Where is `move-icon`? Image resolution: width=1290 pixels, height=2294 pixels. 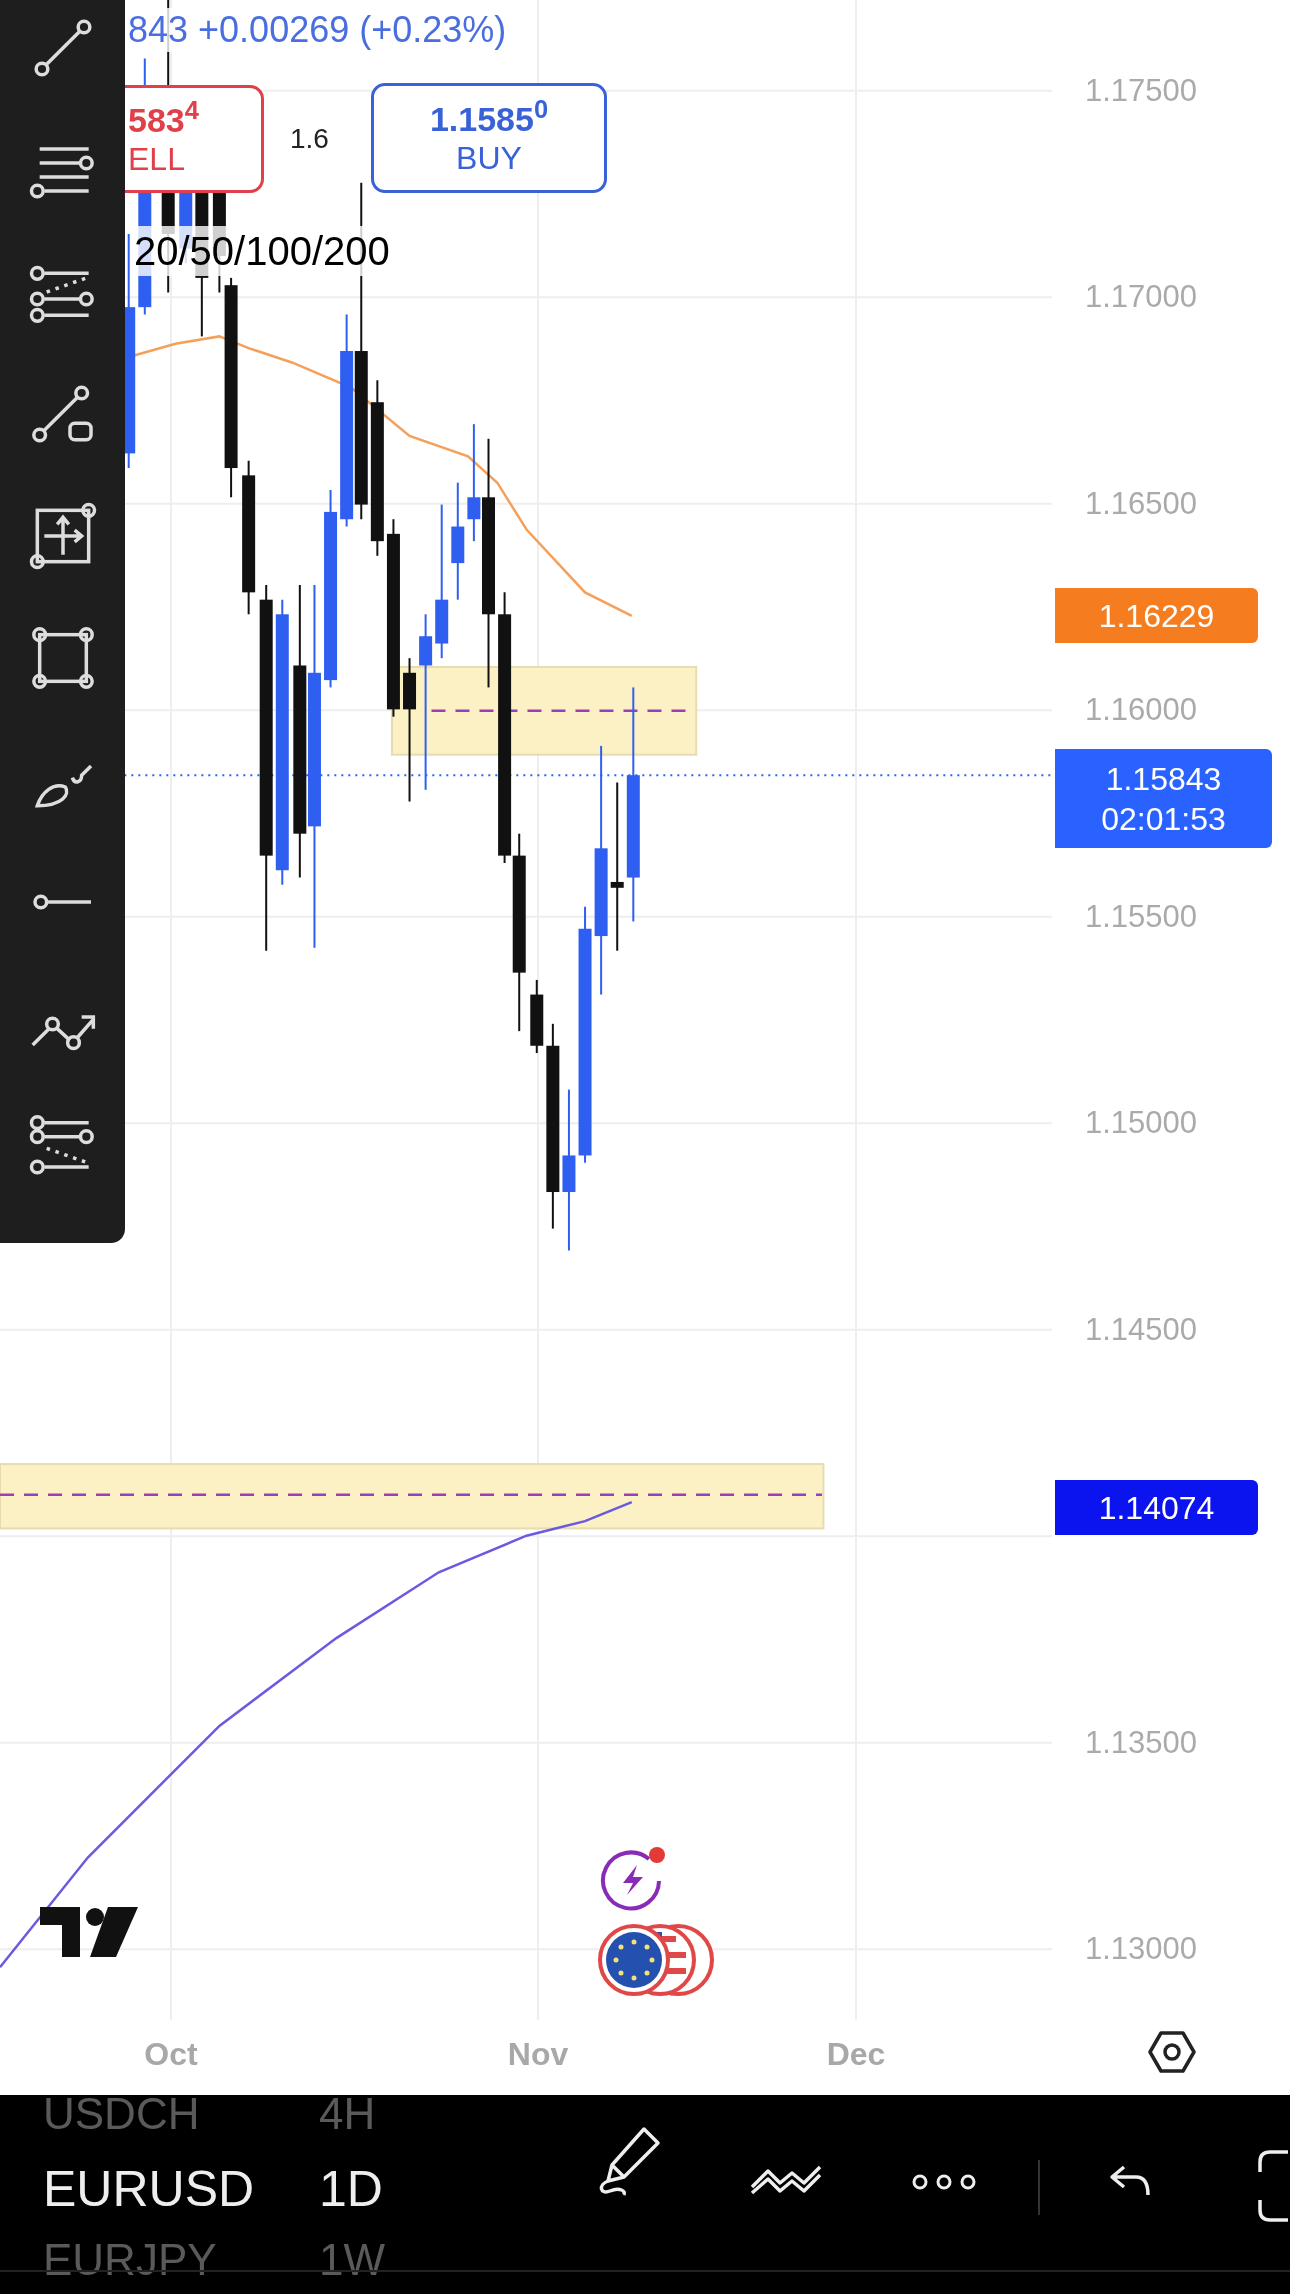
move-icon is located at coordinates (62, 536).